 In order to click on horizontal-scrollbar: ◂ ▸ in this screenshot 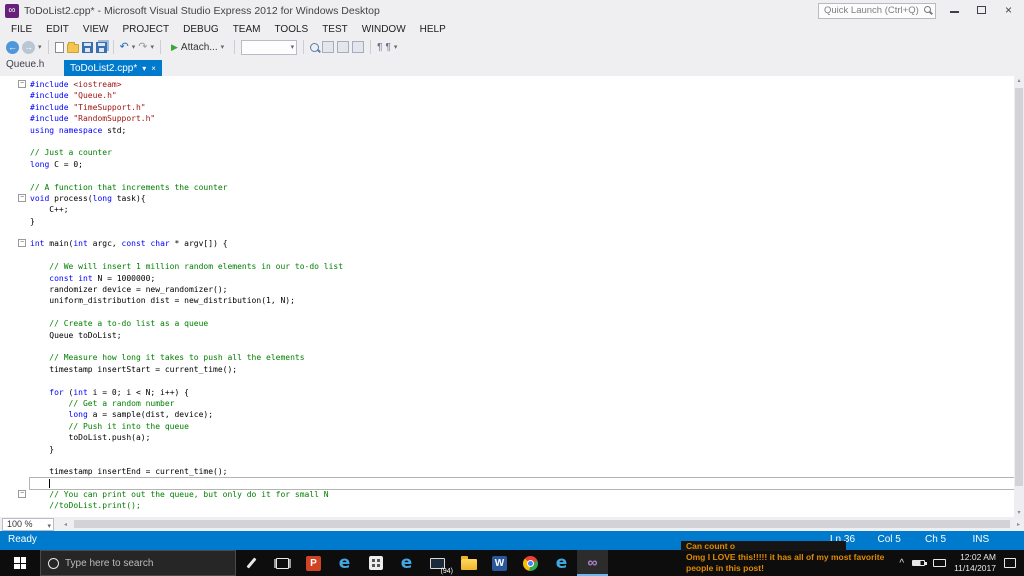, I will do `click(542, 524)`.